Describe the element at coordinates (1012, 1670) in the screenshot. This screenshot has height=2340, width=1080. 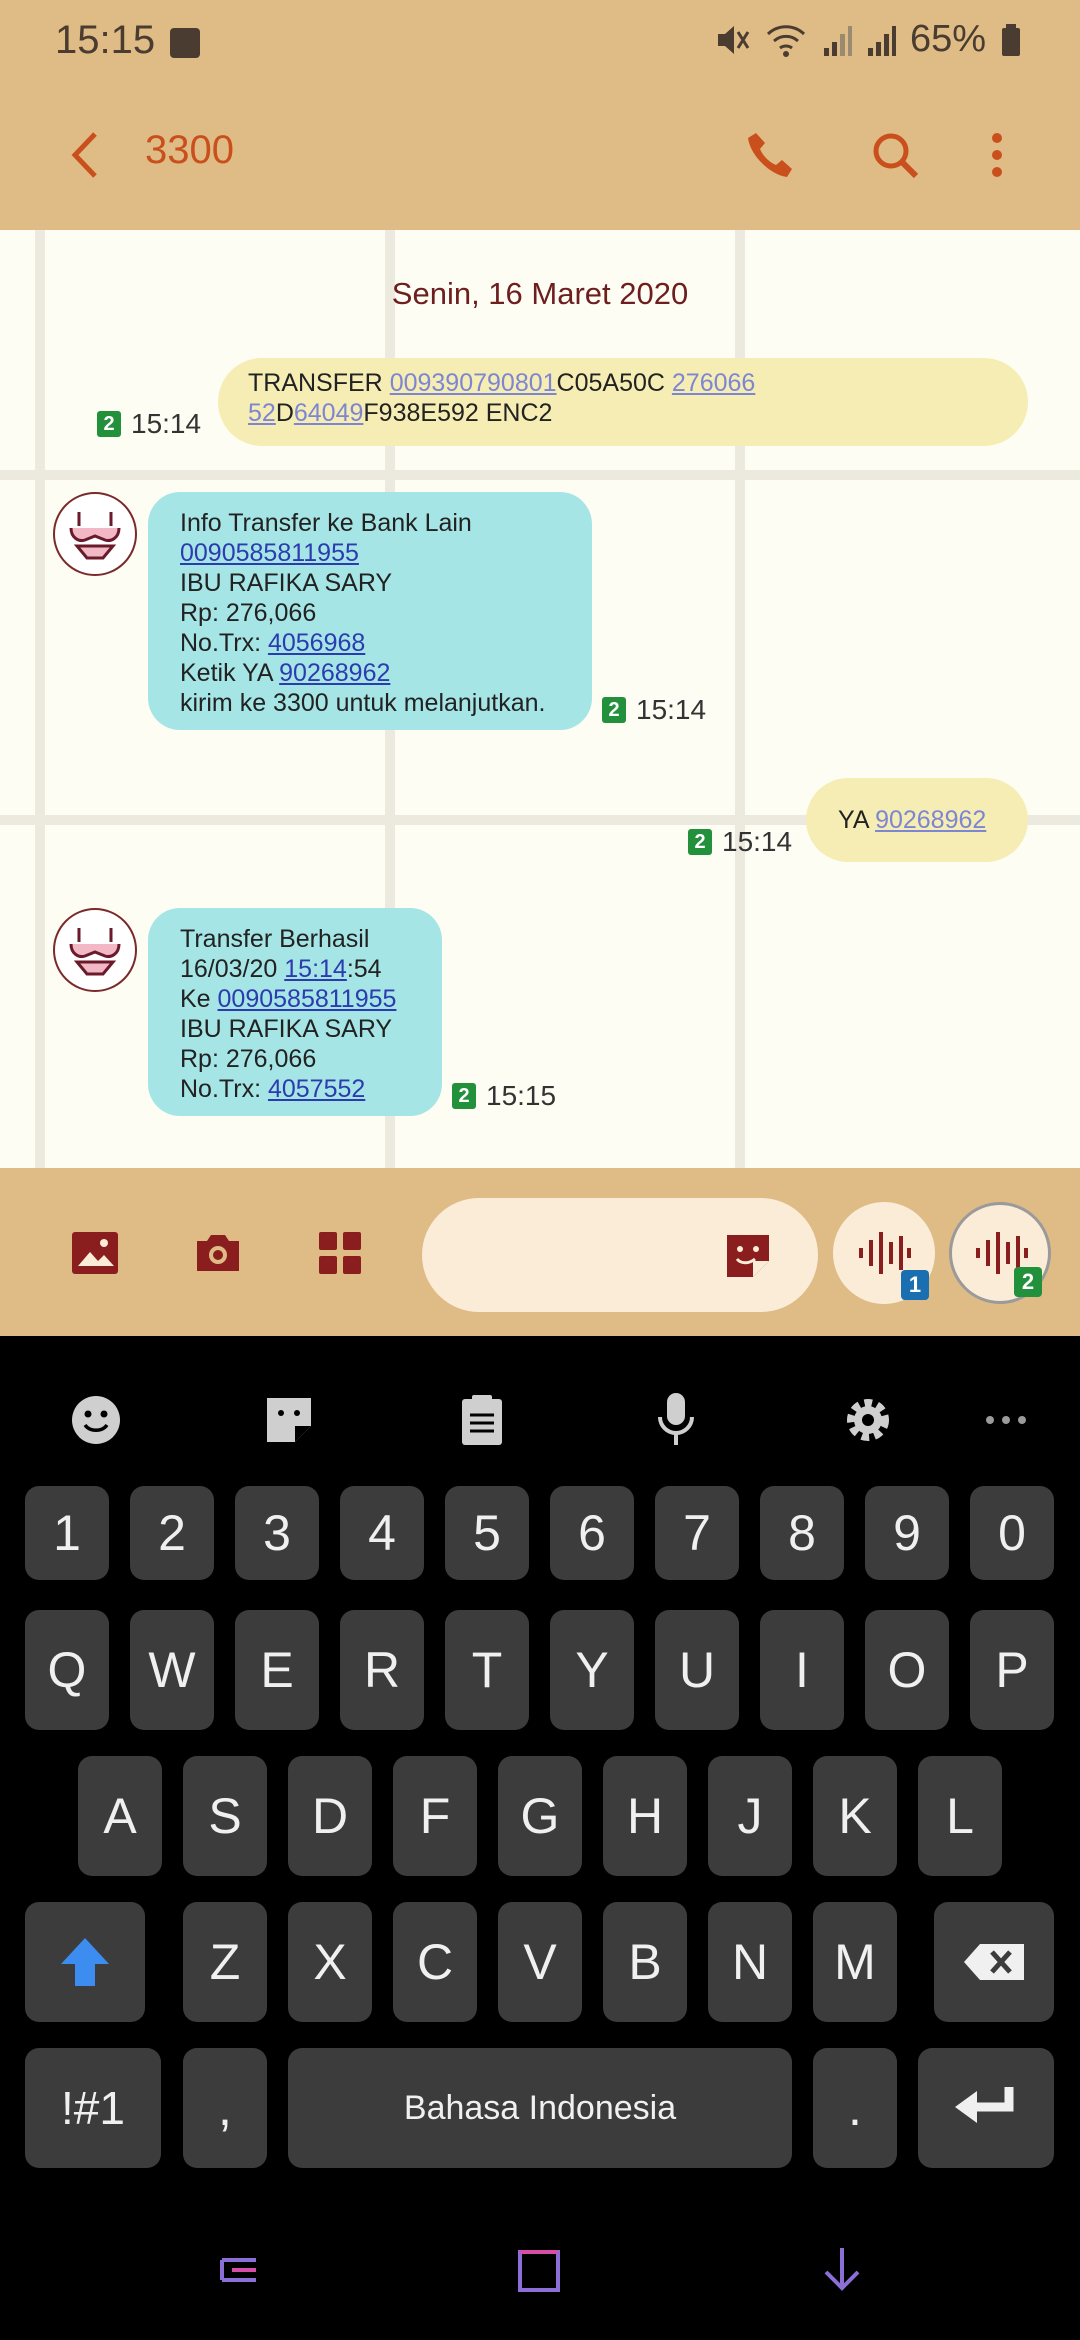
I see `key-p: P` at that location.